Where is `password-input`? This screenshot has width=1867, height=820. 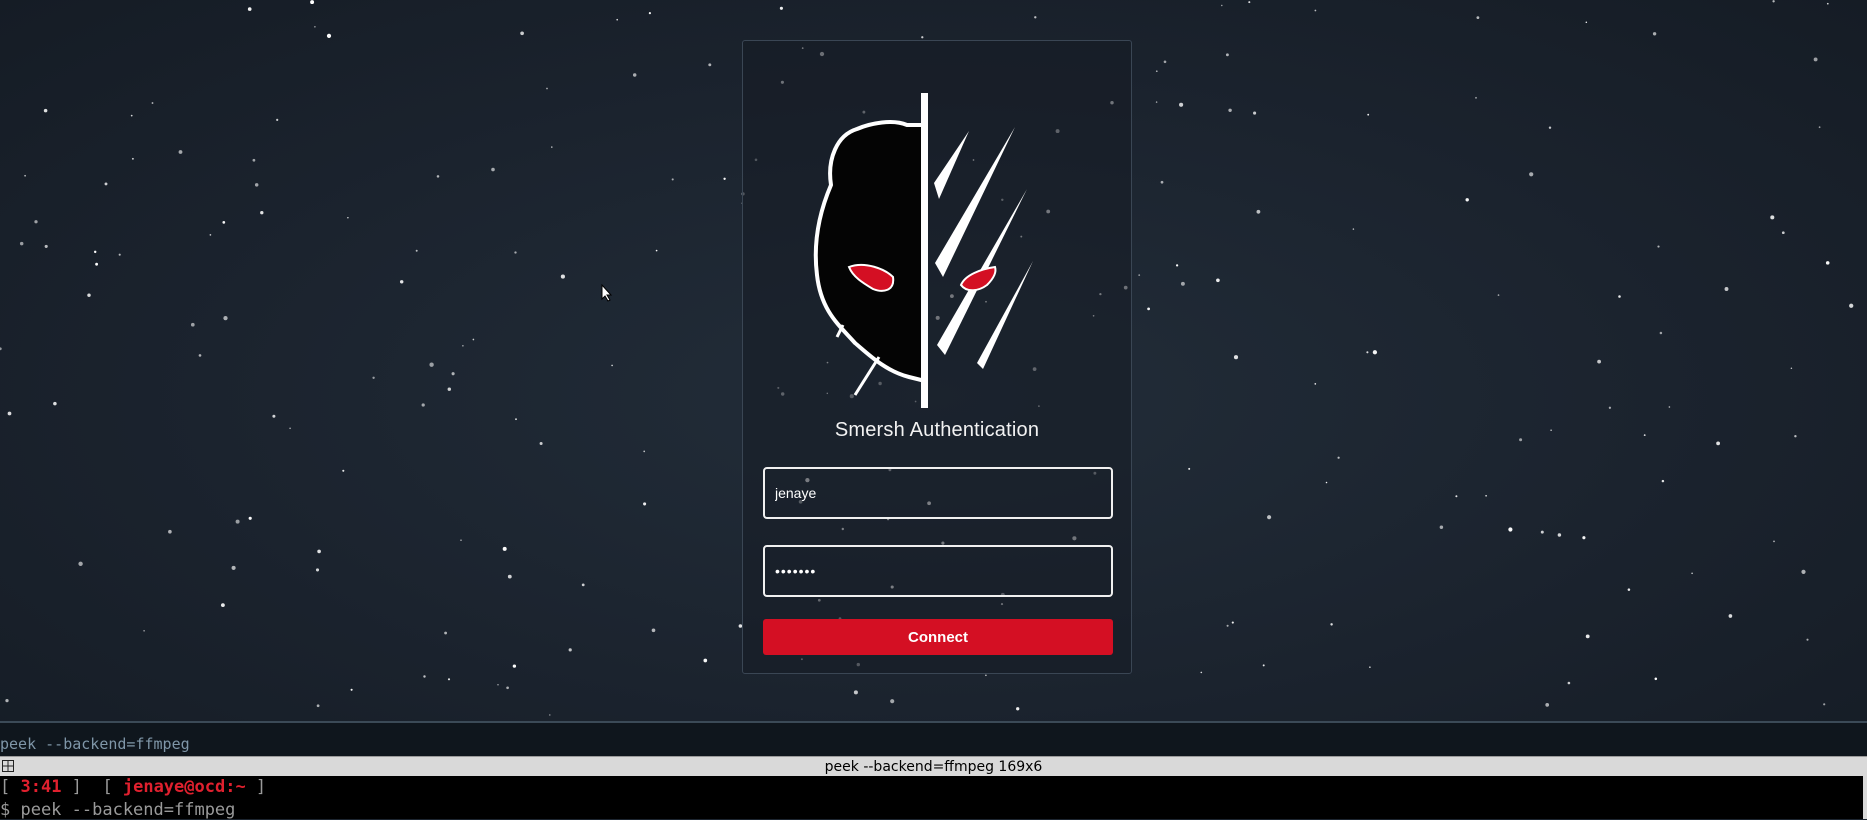 password-input is located at coordinates (938, 571).